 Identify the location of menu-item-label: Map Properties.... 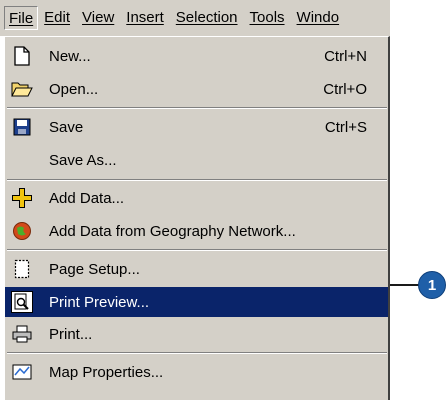
(106, 372).